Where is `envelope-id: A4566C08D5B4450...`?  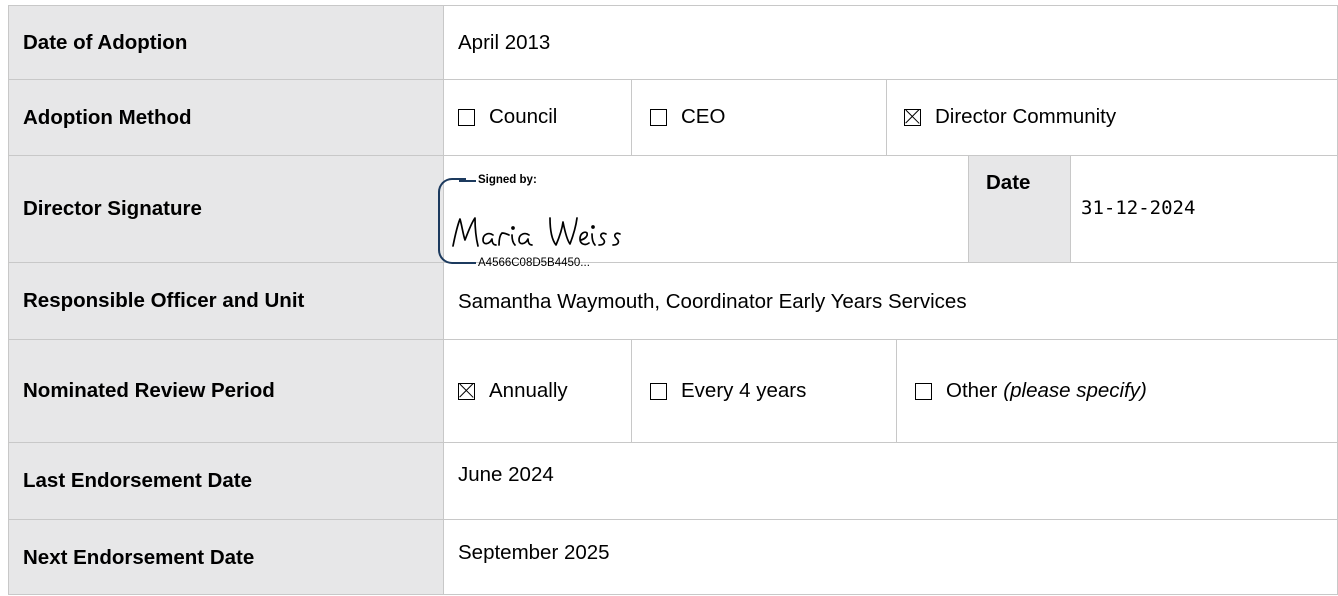 envelope-id: A4566C08D5B4450... is located at coordinates (534, 263).